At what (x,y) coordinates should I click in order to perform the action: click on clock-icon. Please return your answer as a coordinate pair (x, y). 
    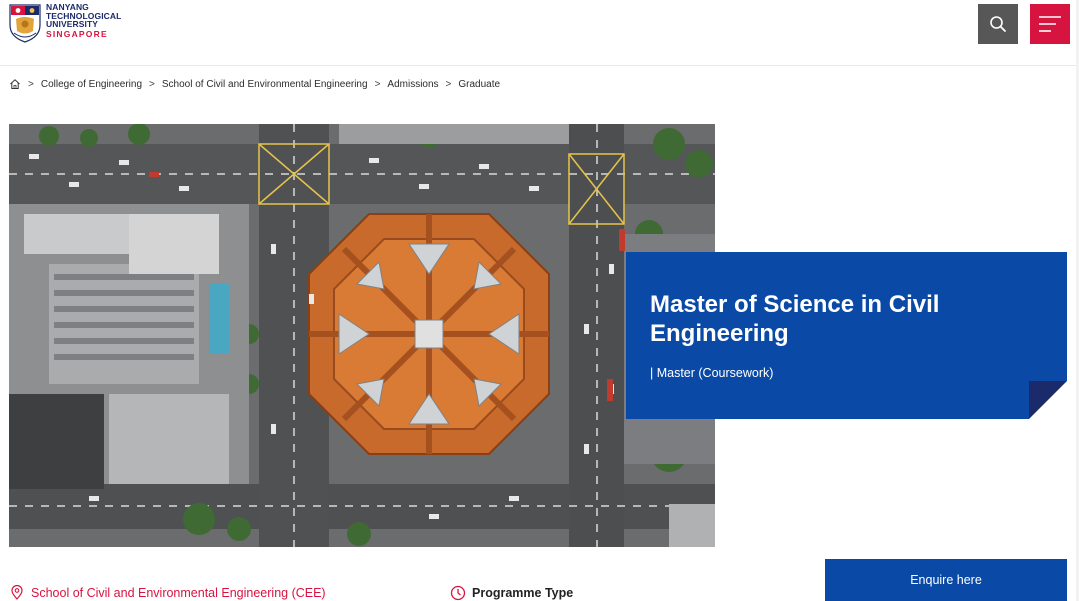
    Looking at the image, I should click on (458, 593).